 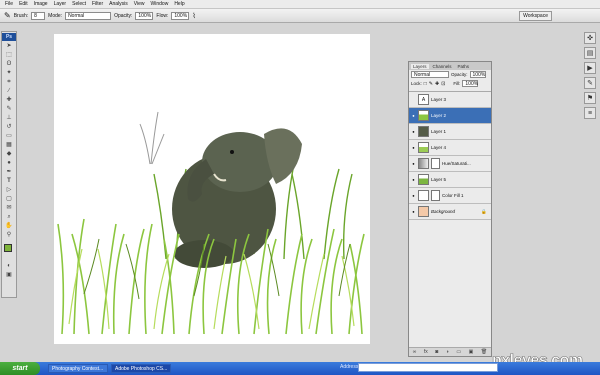 I want to click on group-icon: ▭, so click(x=458, y=352).